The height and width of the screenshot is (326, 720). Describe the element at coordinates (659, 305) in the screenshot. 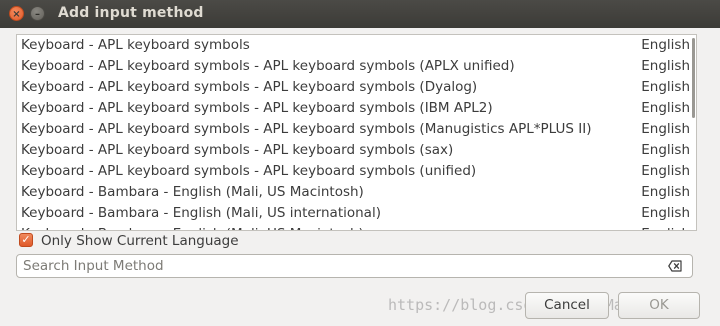

I see `ok-button: OK` at that location.